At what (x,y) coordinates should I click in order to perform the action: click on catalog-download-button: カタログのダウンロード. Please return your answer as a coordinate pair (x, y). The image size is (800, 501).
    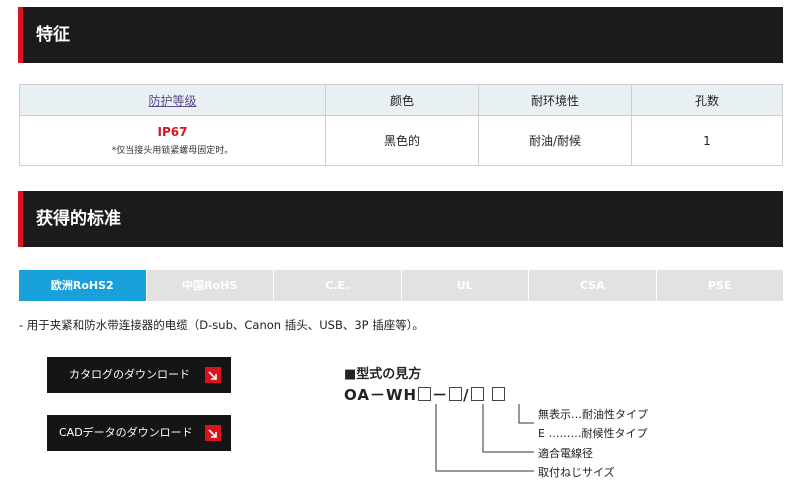
    Looking at the image, I should click on (139, 375).